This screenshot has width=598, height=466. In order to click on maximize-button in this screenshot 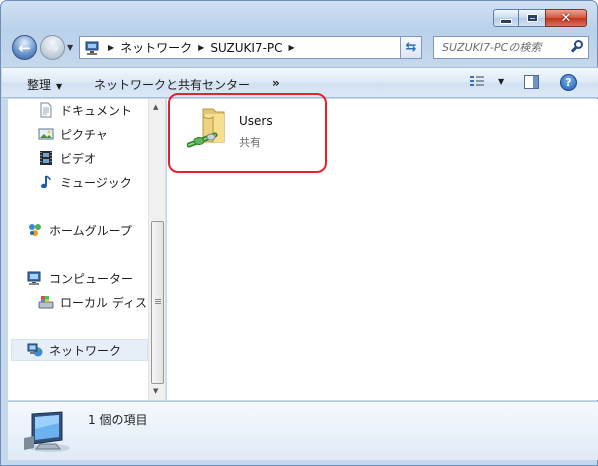, I will do `click(532, 18)`.